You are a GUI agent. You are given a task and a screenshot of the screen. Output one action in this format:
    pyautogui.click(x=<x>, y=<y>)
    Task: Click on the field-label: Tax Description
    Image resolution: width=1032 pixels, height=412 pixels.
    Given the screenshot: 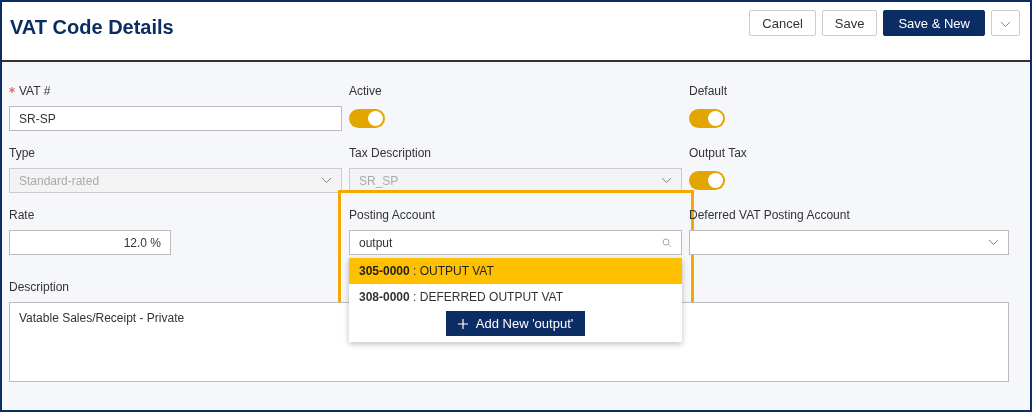 What is the action you would take?
    pyautogui.click(x=391, y=154)
    